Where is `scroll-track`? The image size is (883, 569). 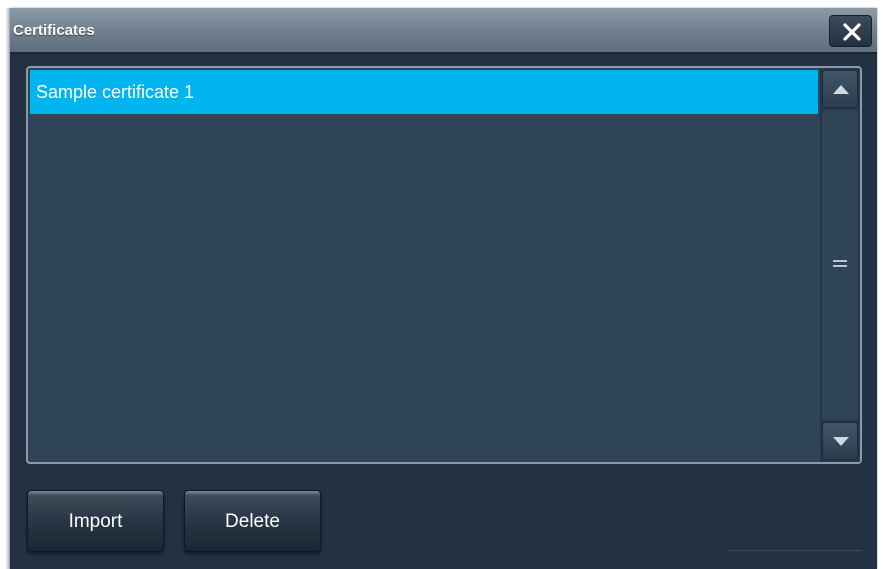 scroll-track is located at coordinates (840, 265).